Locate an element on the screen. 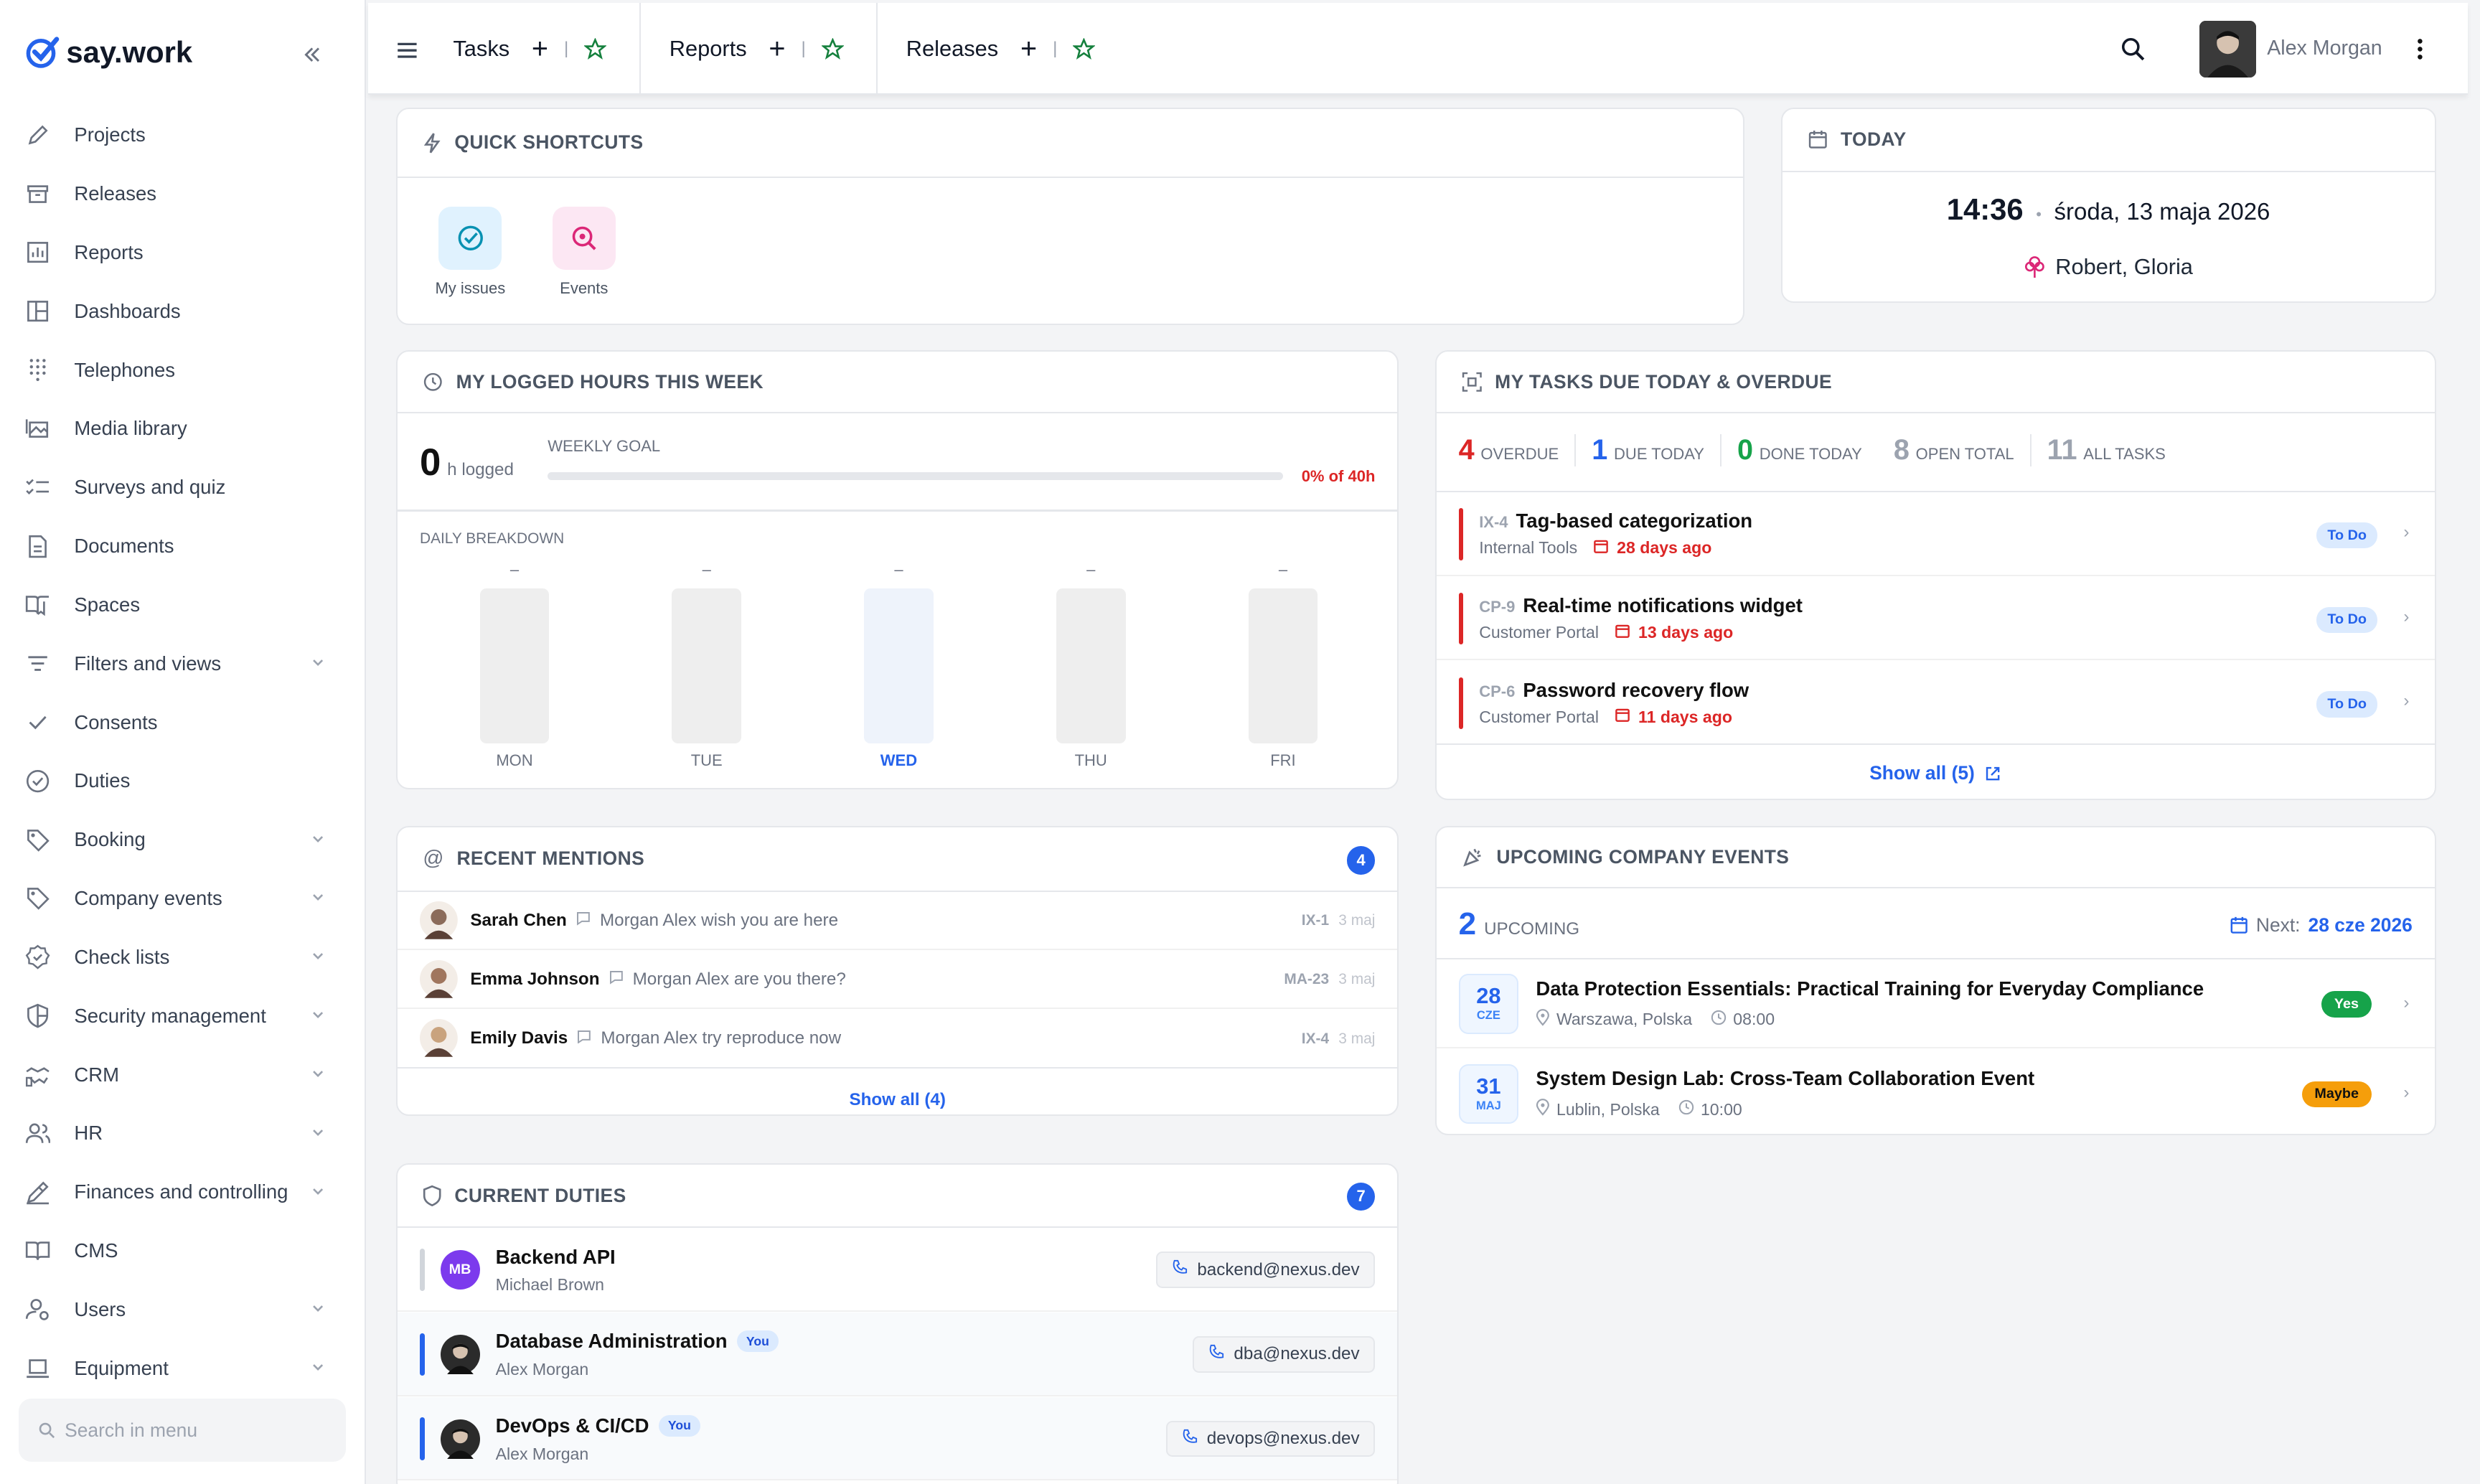 This screenshot has width=2480, height=1484. sidebar-item-hr: HR is located at coordinates (183, 1133).